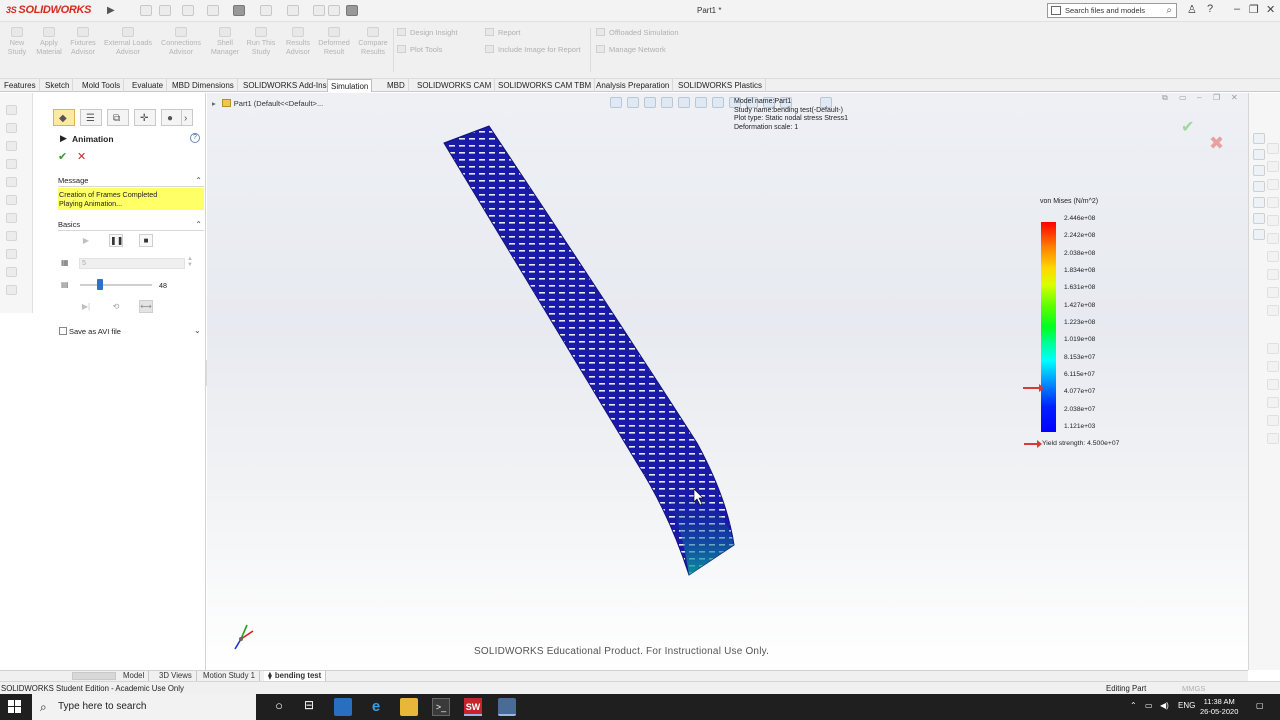 The image size is (1280, 720). Describe the element at coordinates (352, 10) in the screenshot. I see `options-gear-icon` at that location.